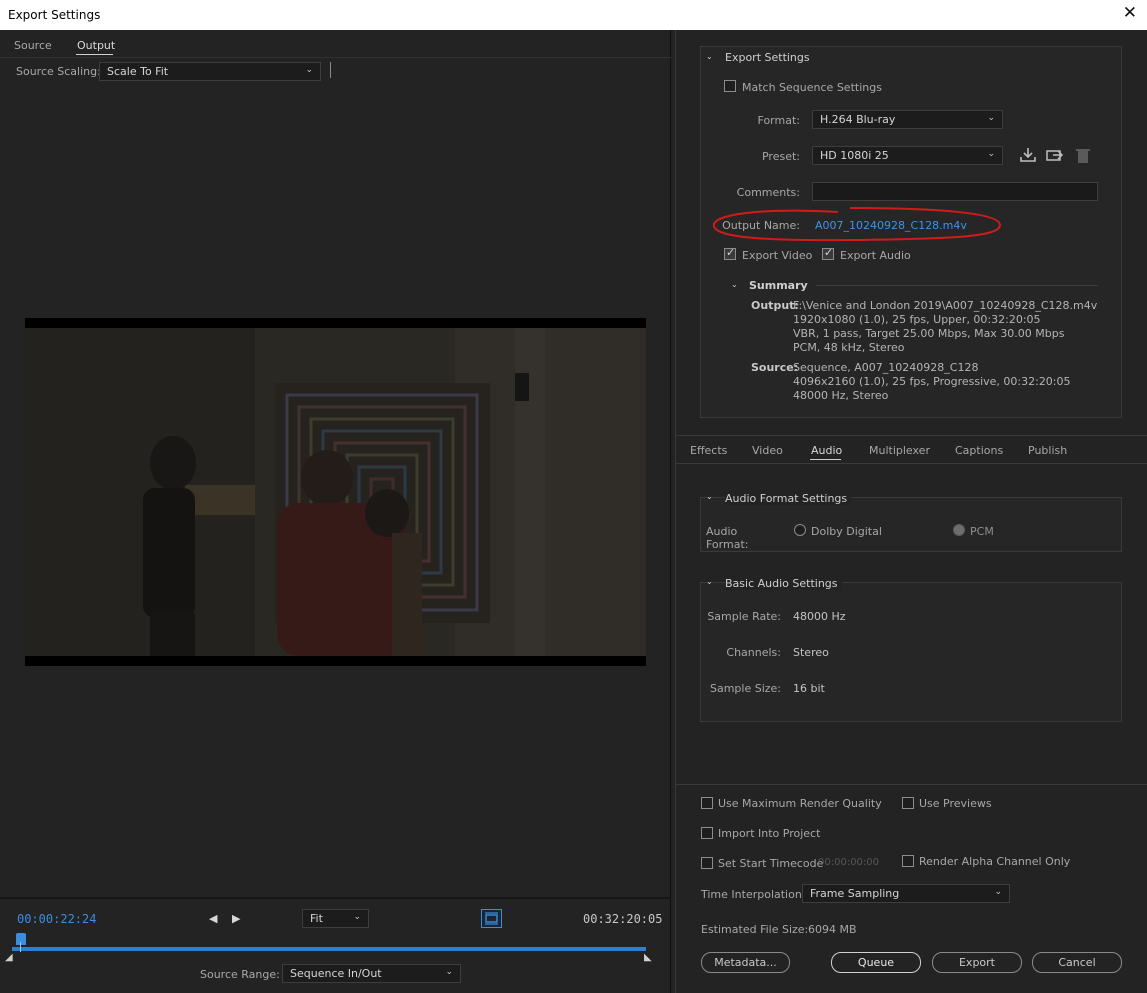 Image resolution: width=1147 pixels, height=993 pixels. What do you see at coordinates (708, 450) in the screenshot?
I see `tab-effects: Effects` at bounding box center [708, 450].